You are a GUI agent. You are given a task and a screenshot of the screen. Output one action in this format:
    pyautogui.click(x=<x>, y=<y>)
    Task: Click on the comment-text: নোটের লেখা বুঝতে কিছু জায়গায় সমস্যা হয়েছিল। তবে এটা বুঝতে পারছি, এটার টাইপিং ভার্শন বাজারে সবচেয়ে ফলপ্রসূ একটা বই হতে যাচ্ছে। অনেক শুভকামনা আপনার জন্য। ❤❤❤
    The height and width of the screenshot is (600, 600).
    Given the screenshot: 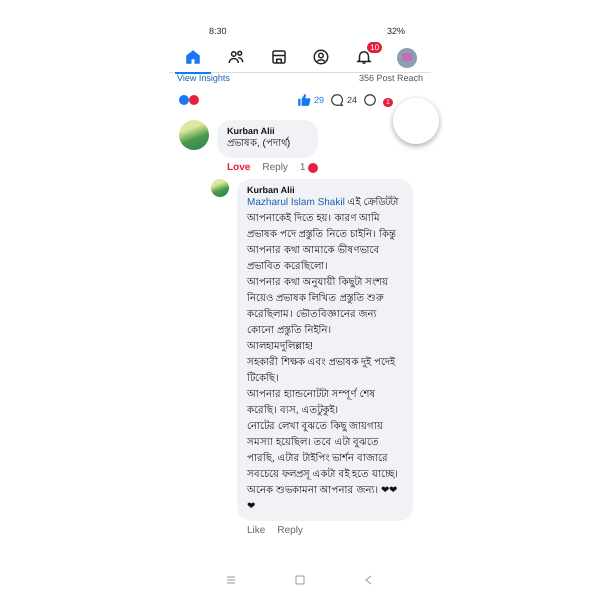 What is the action you would take?
    pyautogui.click(x=323, y=466)
    